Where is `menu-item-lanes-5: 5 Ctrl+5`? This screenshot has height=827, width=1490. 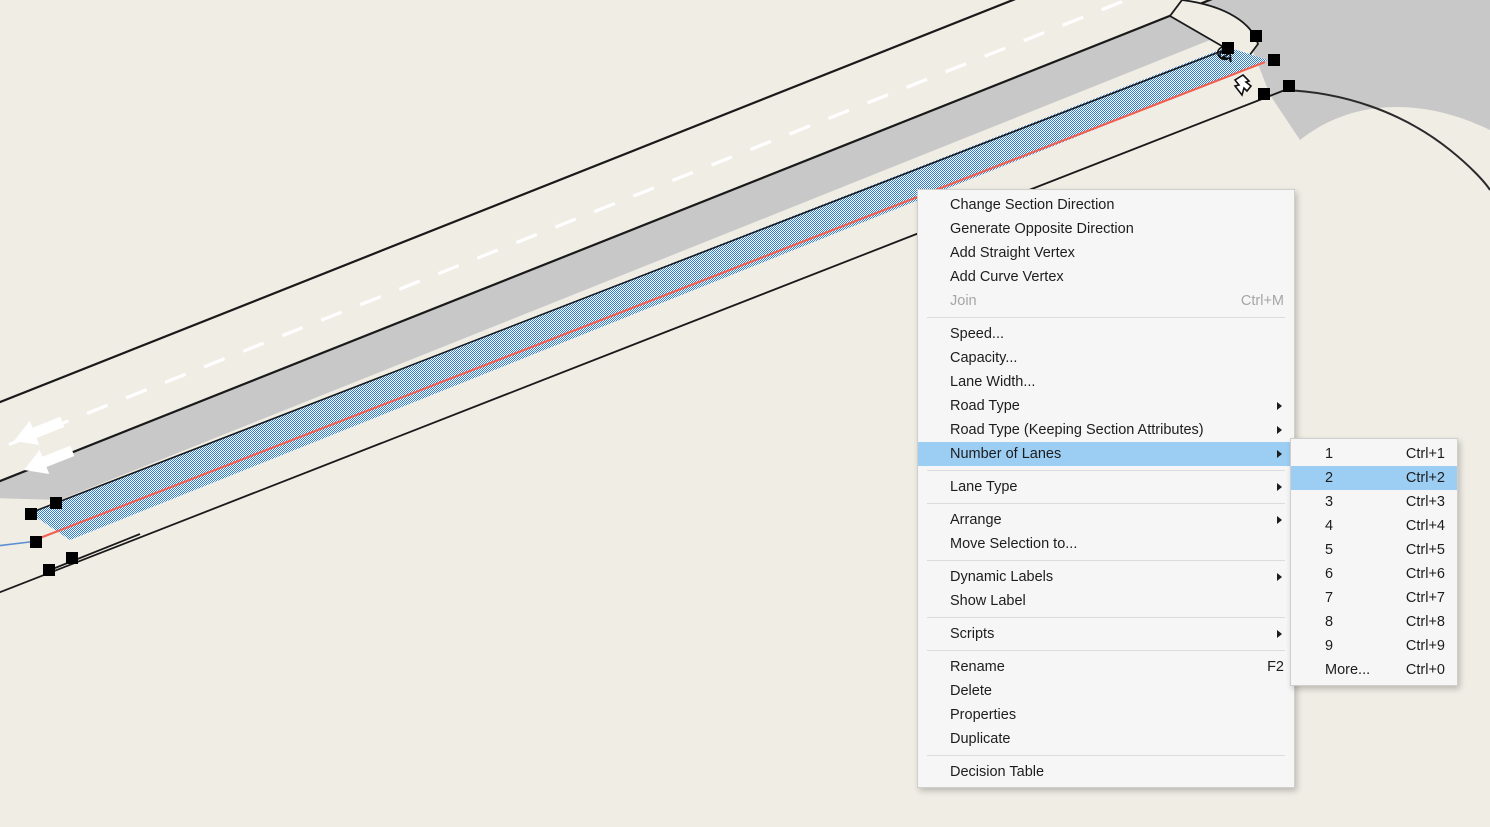
menu-item-lanes-5: 5 Ctrl+5 is located at coordinates (1374, 550).